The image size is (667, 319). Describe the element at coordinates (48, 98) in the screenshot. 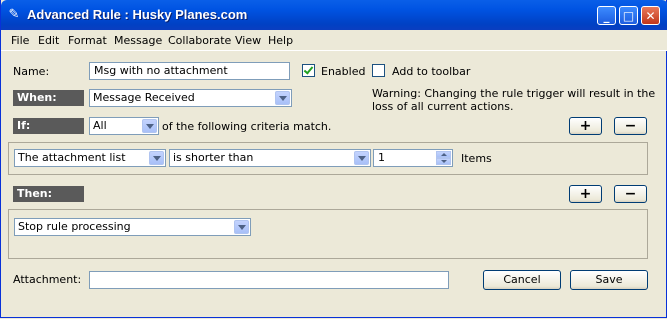

I see `when-section-header: When:` at that location.